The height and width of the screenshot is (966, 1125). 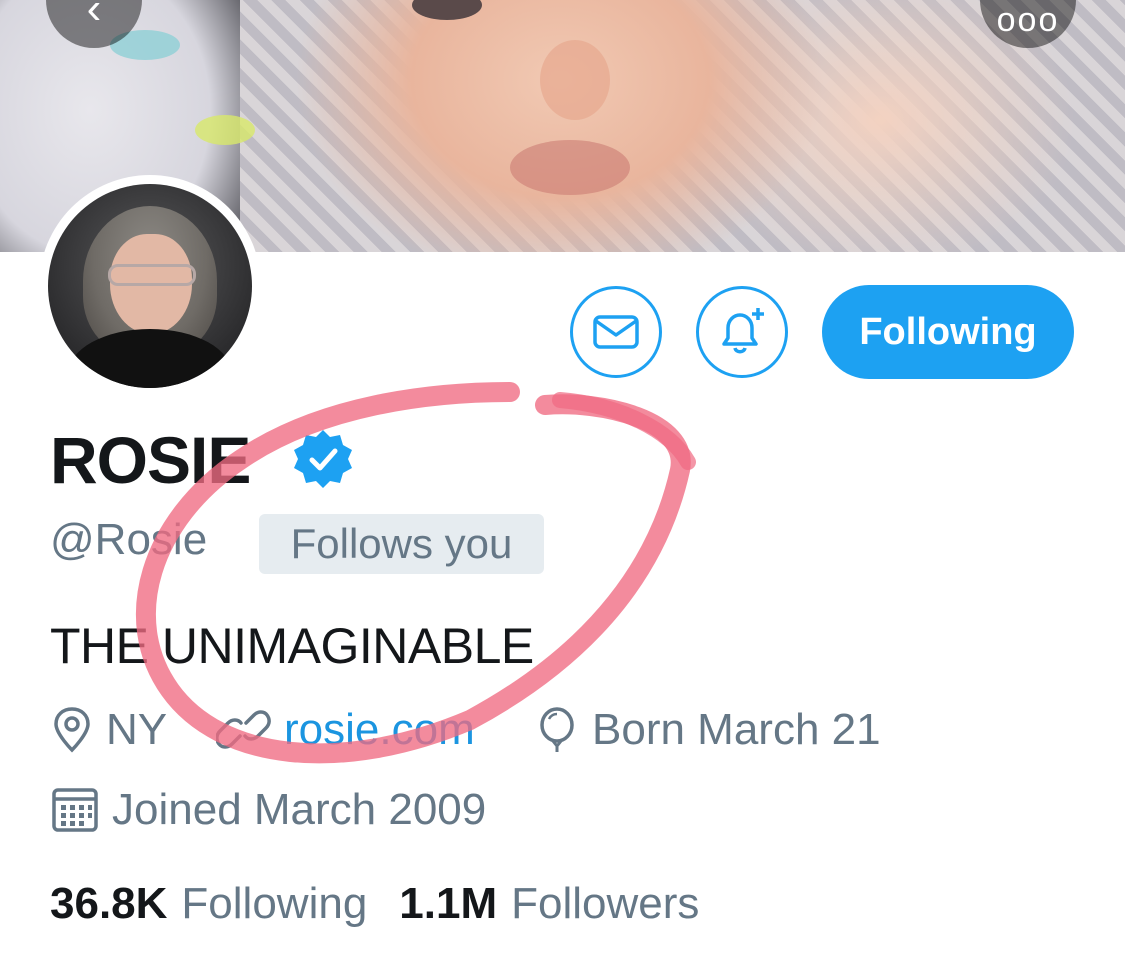 I want to click on link-icon, so click(x=243, y=729).